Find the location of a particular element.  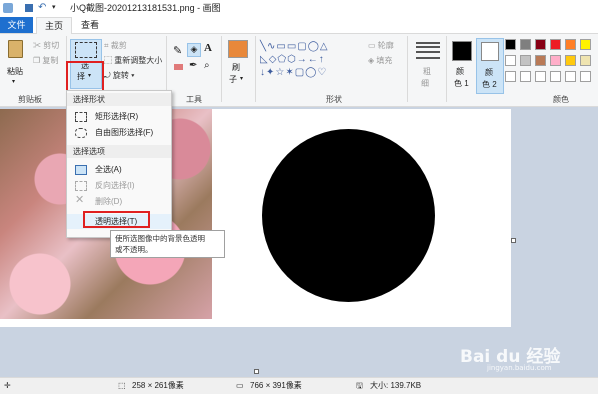

watermark-url: jingyan.baidu.com is located at coordinates (519, 368).